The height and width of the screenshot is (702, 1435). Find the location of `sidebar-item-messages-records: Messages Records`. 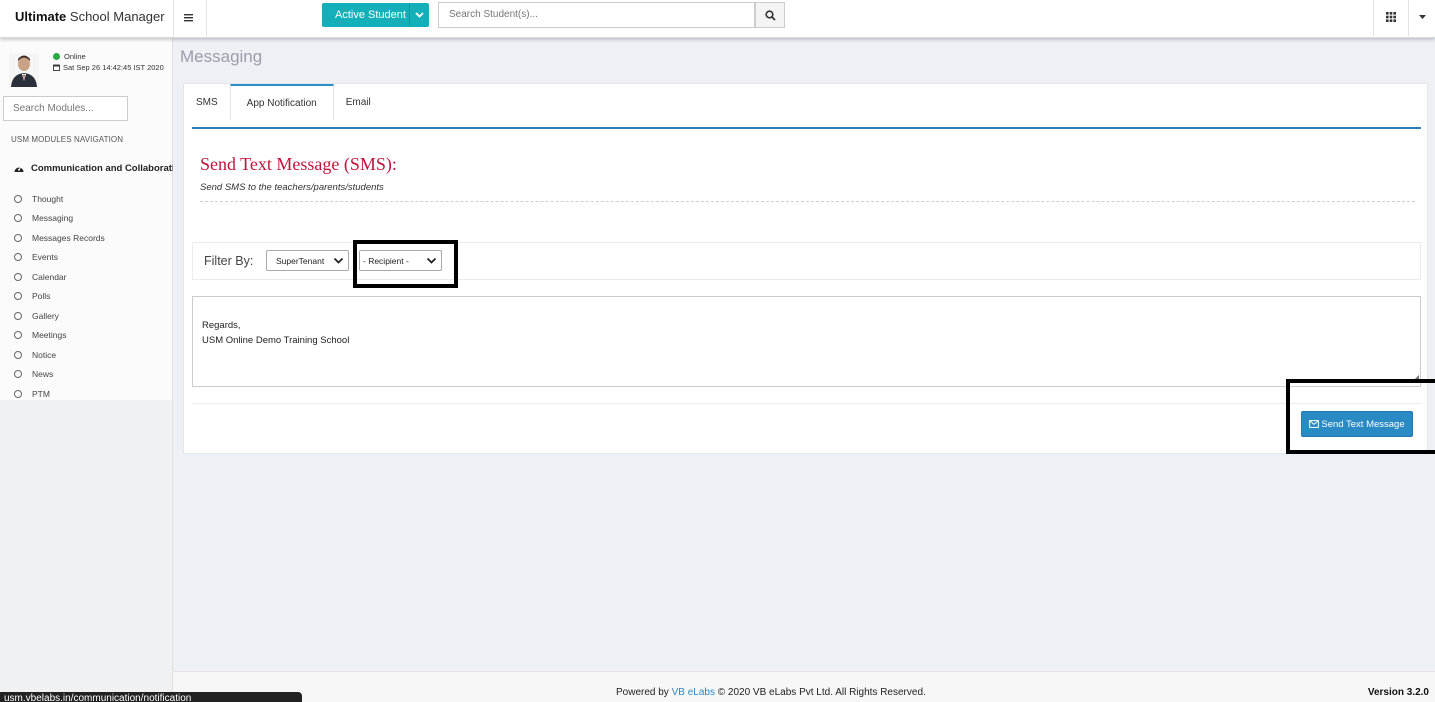

sidebar-item-messages-records: Messages Records is located at coordinates (59, 238).